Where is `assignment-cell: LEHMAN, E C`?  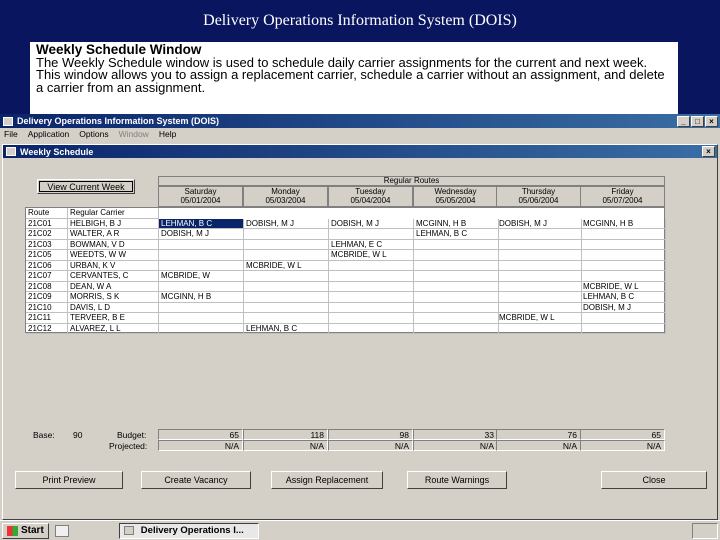
assignment-cell: LEHMAN, E C is located at coordinates (371, 244).